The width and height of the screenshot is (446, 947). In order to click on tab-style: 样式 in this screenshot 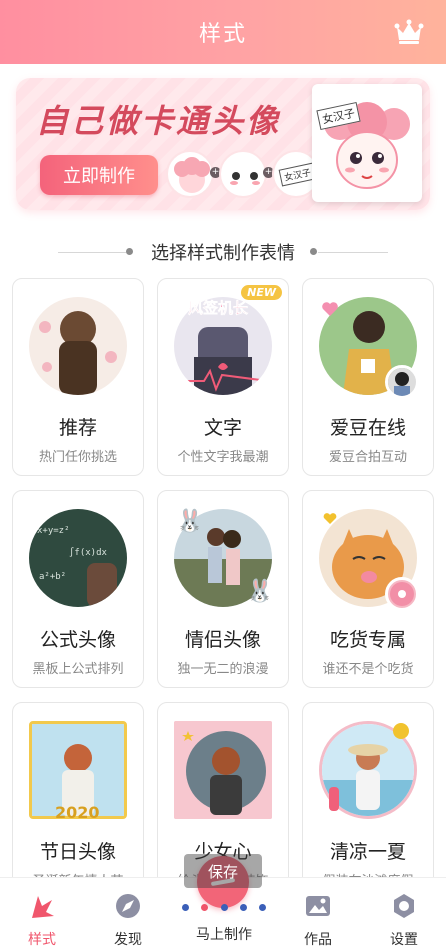, I will do `click(42, 912)`.